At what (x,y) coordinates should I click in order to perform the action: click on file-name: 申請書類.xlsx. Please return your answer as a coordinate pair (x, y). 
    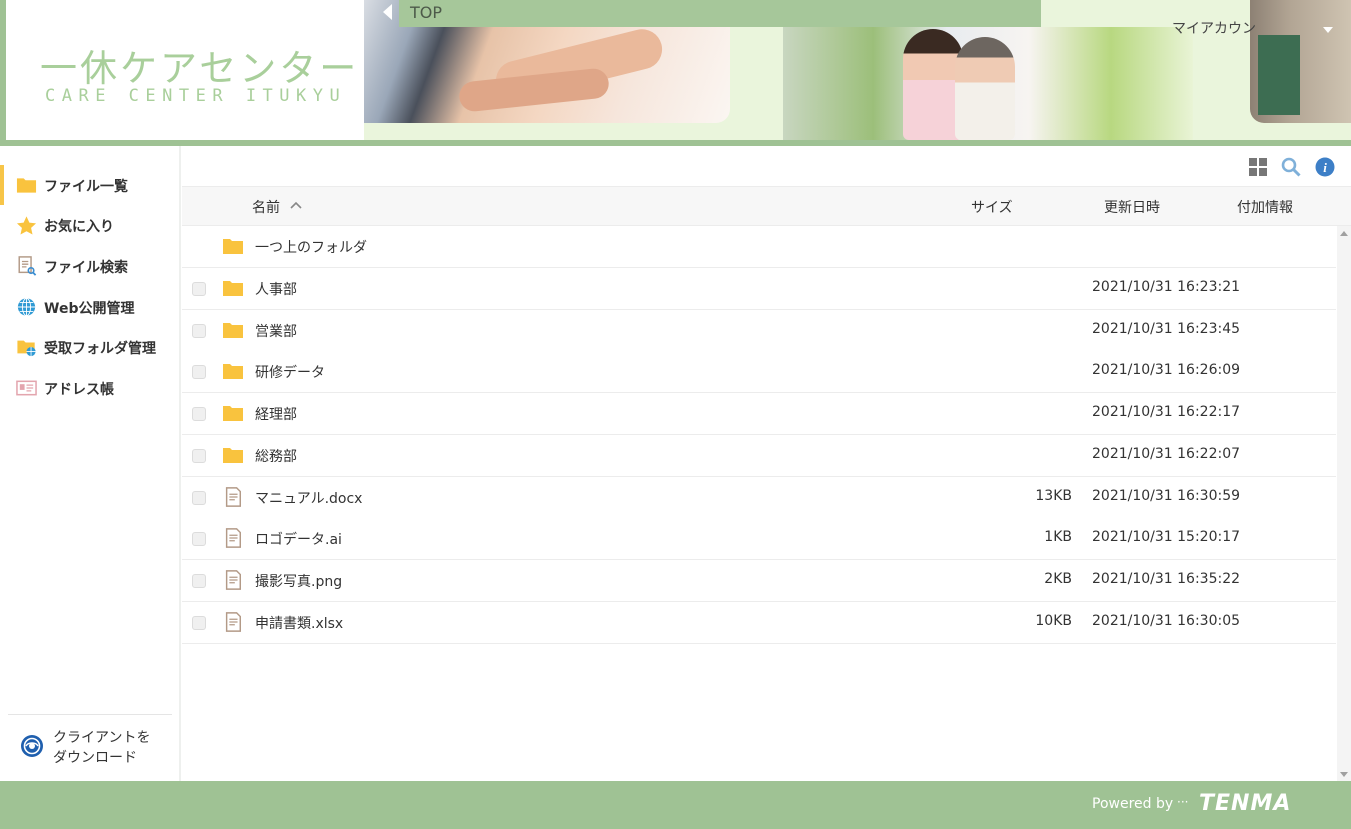
    Looking at the image, I should click on (299, 623).